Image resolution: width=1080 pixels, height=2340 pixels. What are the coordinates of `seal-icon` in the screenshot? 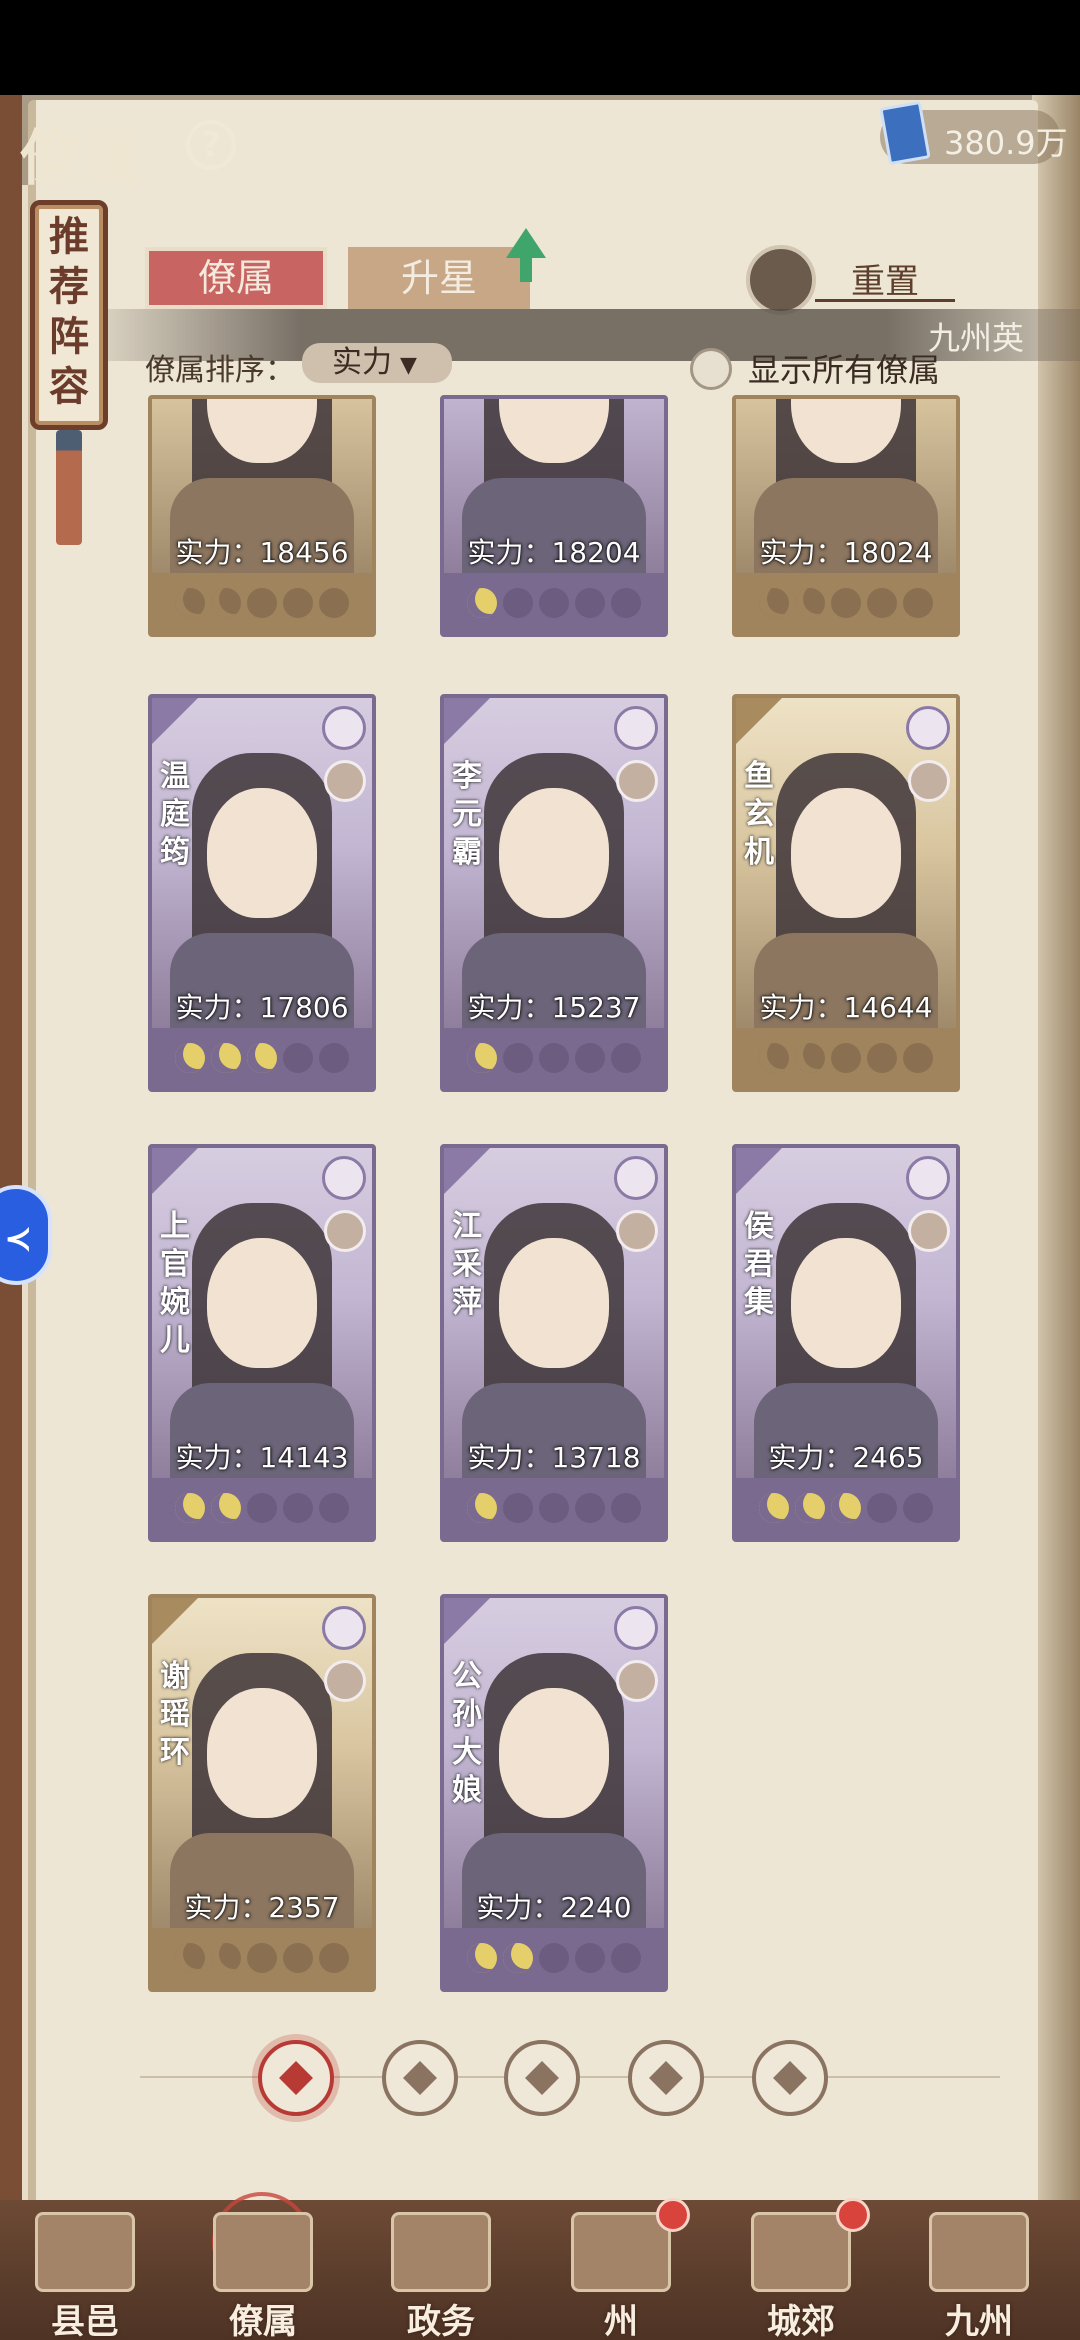 It's located at (790, 2078).